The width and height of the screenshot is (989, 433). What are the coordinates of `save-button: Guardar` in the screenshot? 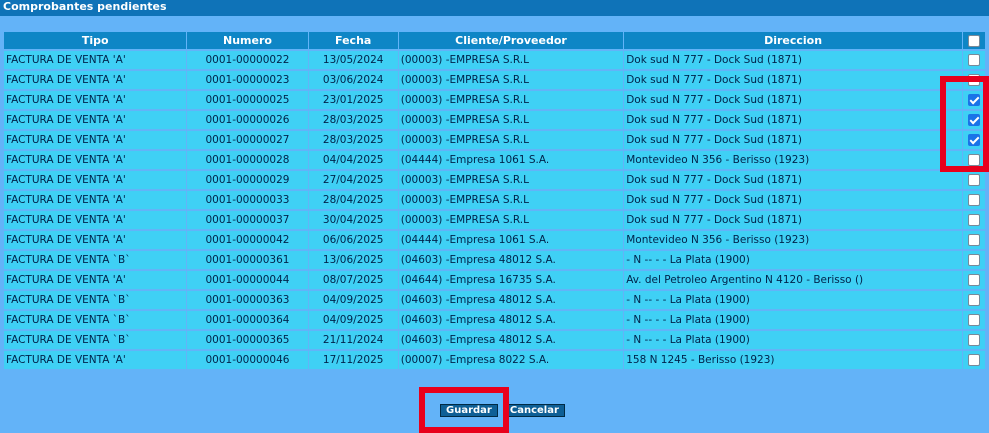 It's located at (469, 410).